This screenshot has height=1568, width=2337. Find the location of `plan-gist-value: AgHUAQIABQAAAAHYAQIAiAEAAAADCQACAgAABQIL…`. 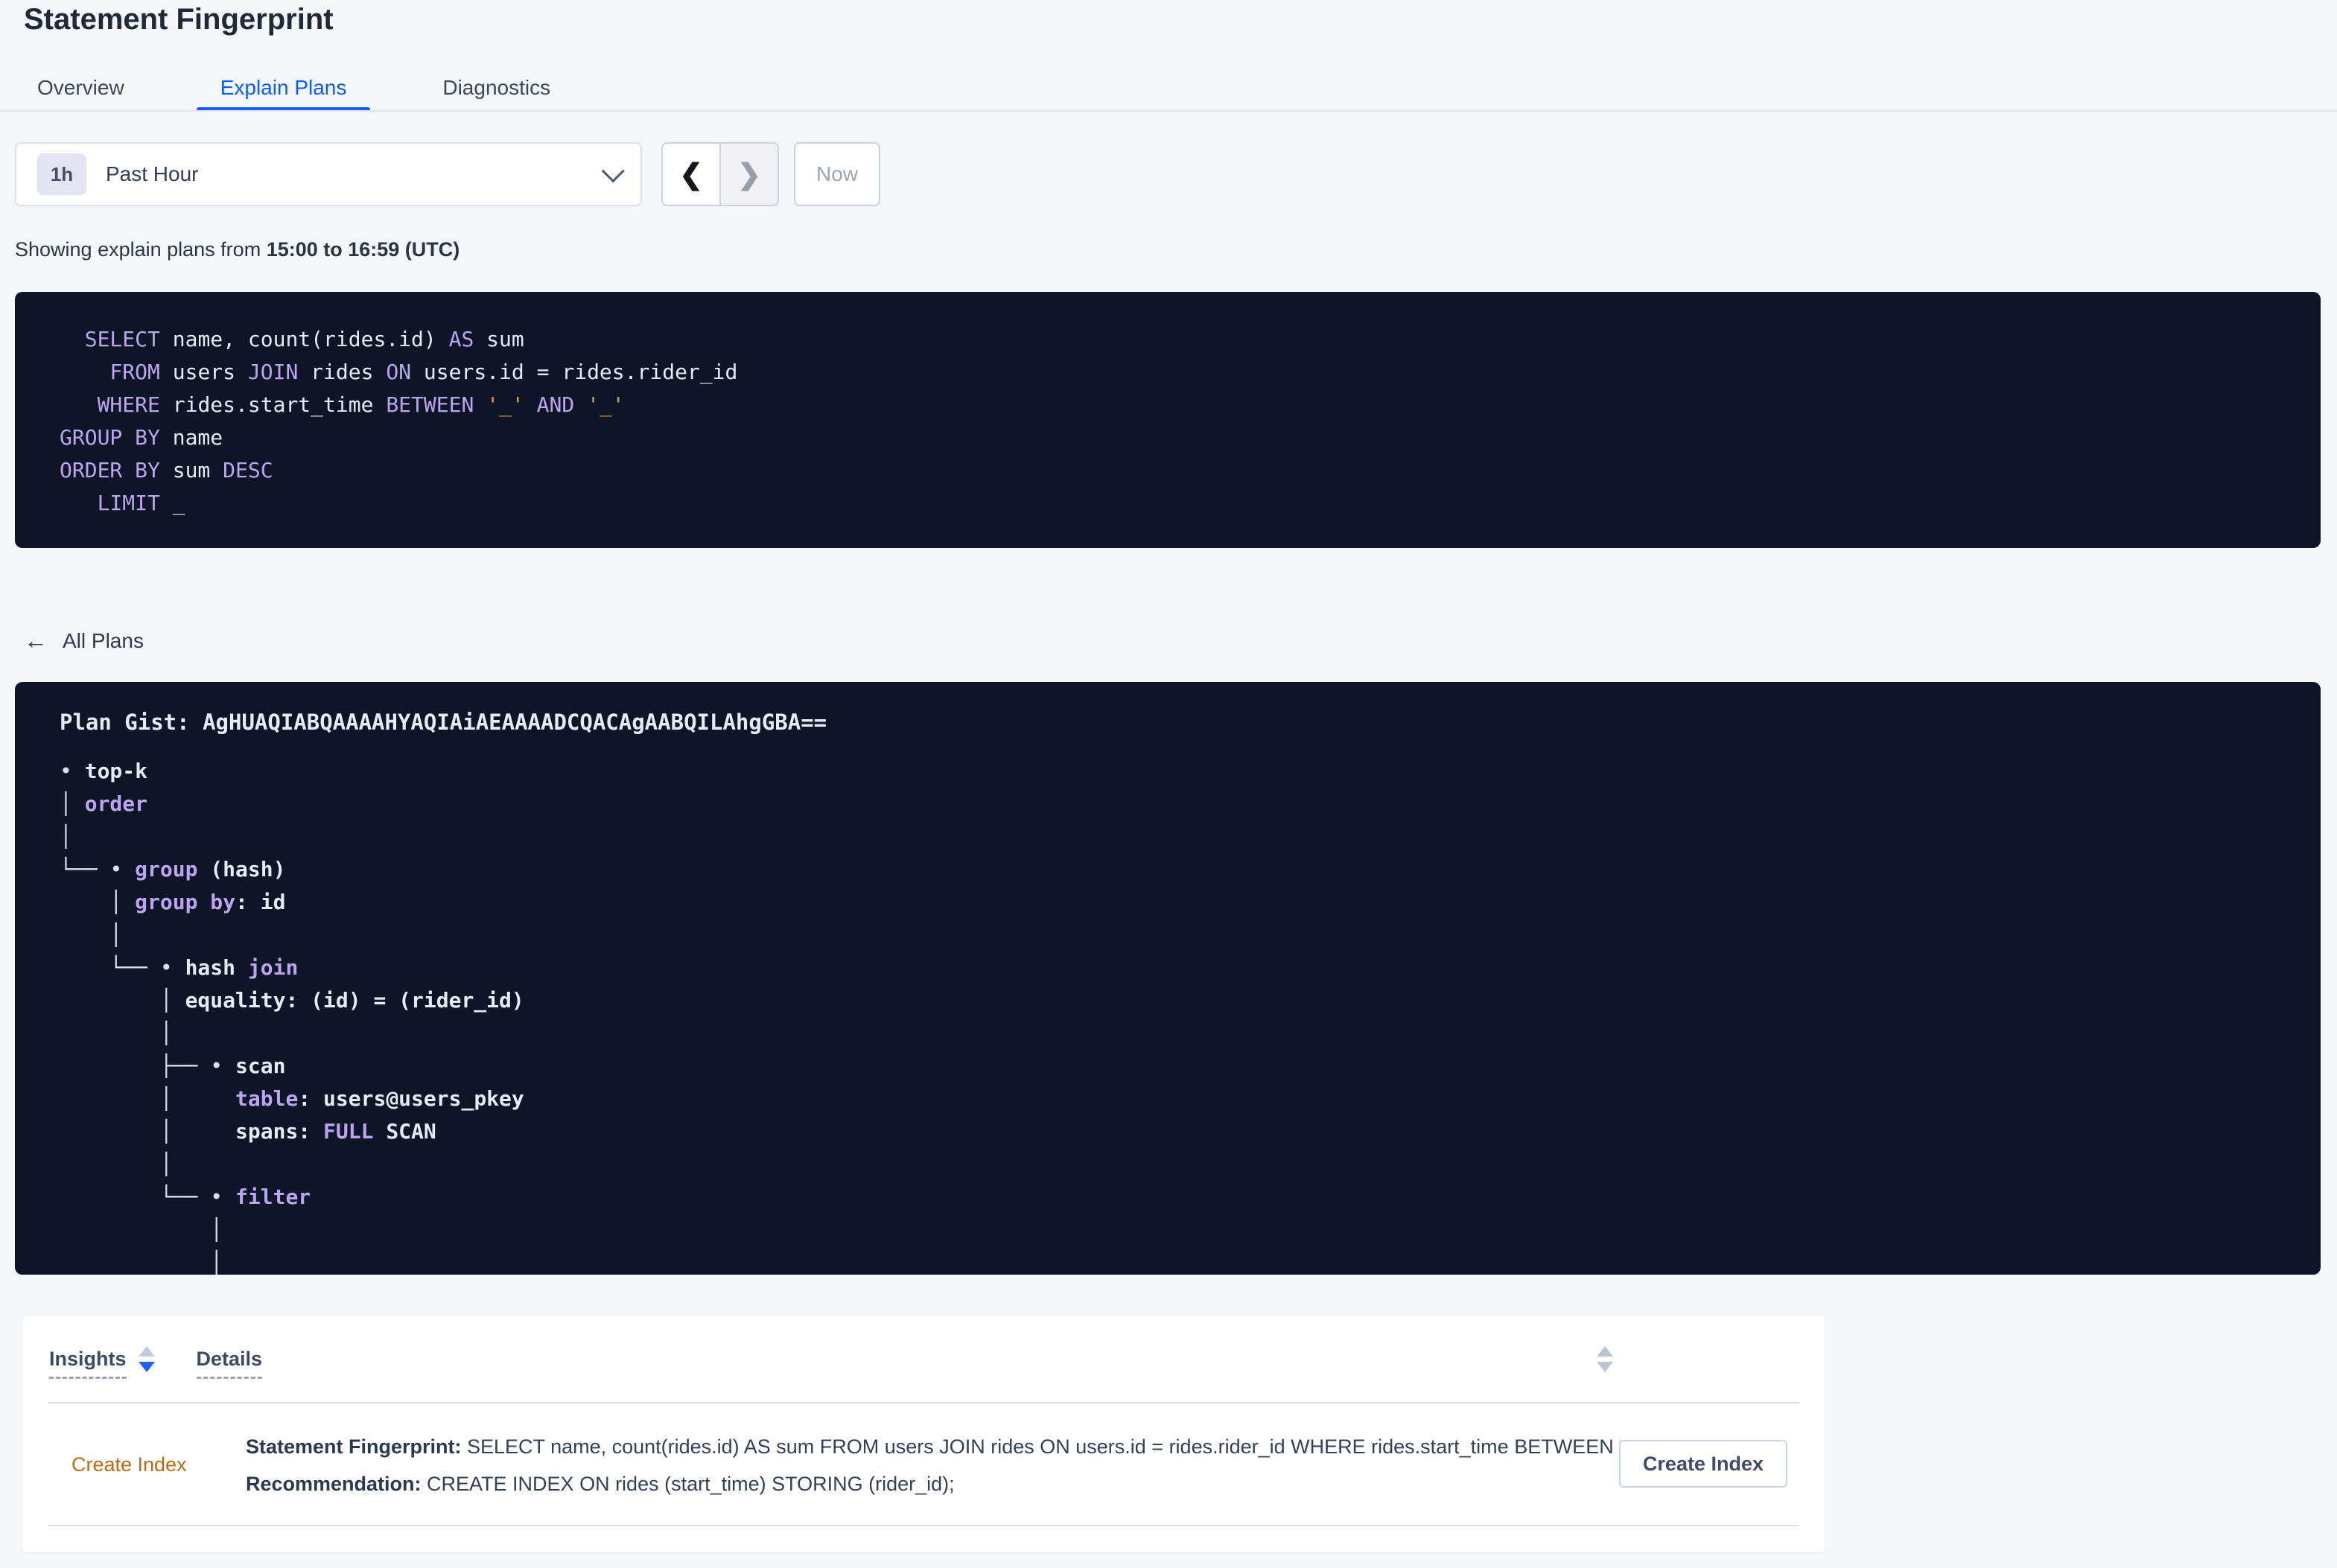

plan-gist-value: AgHUAQIABQAAAAHYAQIAiAEAAAADCQACAgAABQIL… is located at coordinates (515, 722).